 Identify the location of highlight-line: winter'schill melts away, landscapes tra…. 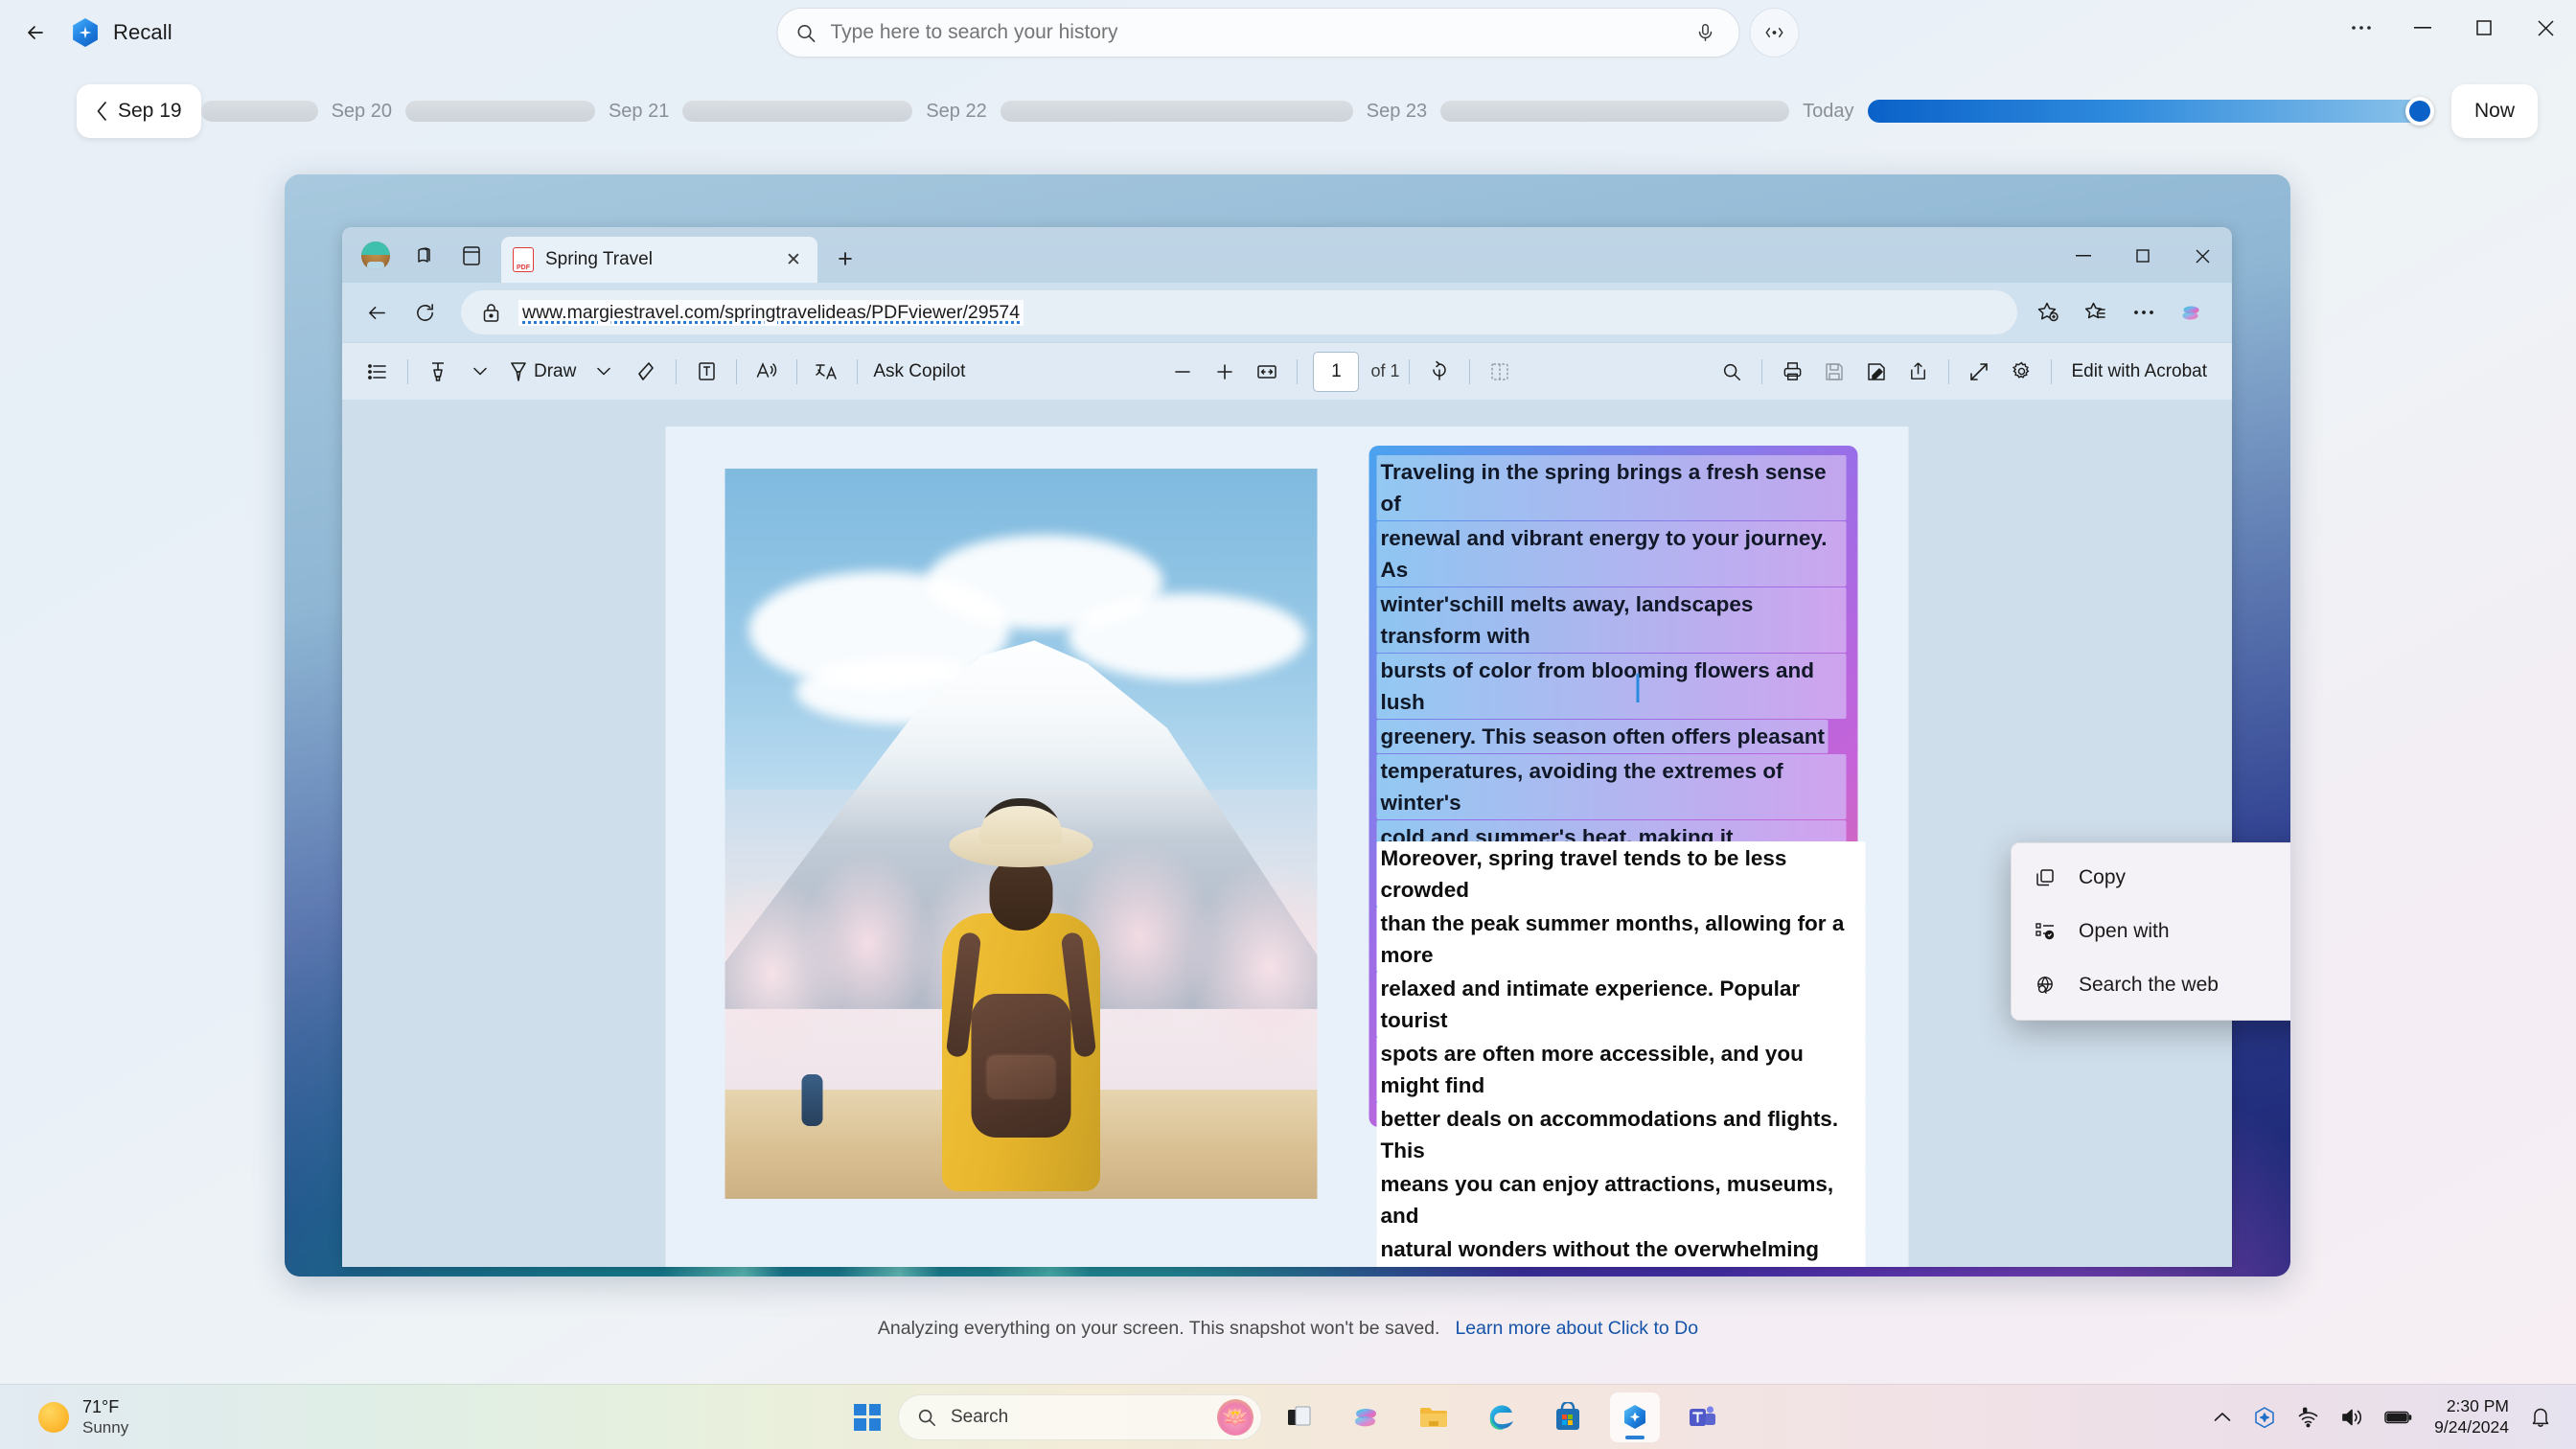
(1611, 620).